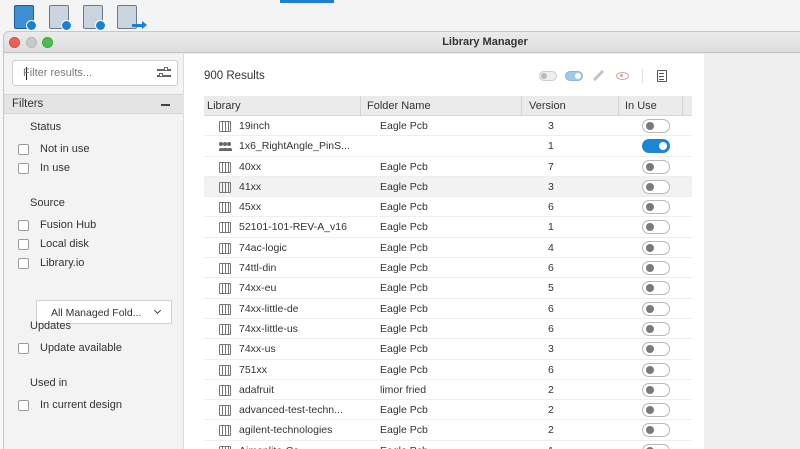 Image resolution: width=800 pixels, height=449 pixels. What do you see at coordinates (551, 430) in the screenshot?
I see `version-number: 2` at bounding box center [551, 430].